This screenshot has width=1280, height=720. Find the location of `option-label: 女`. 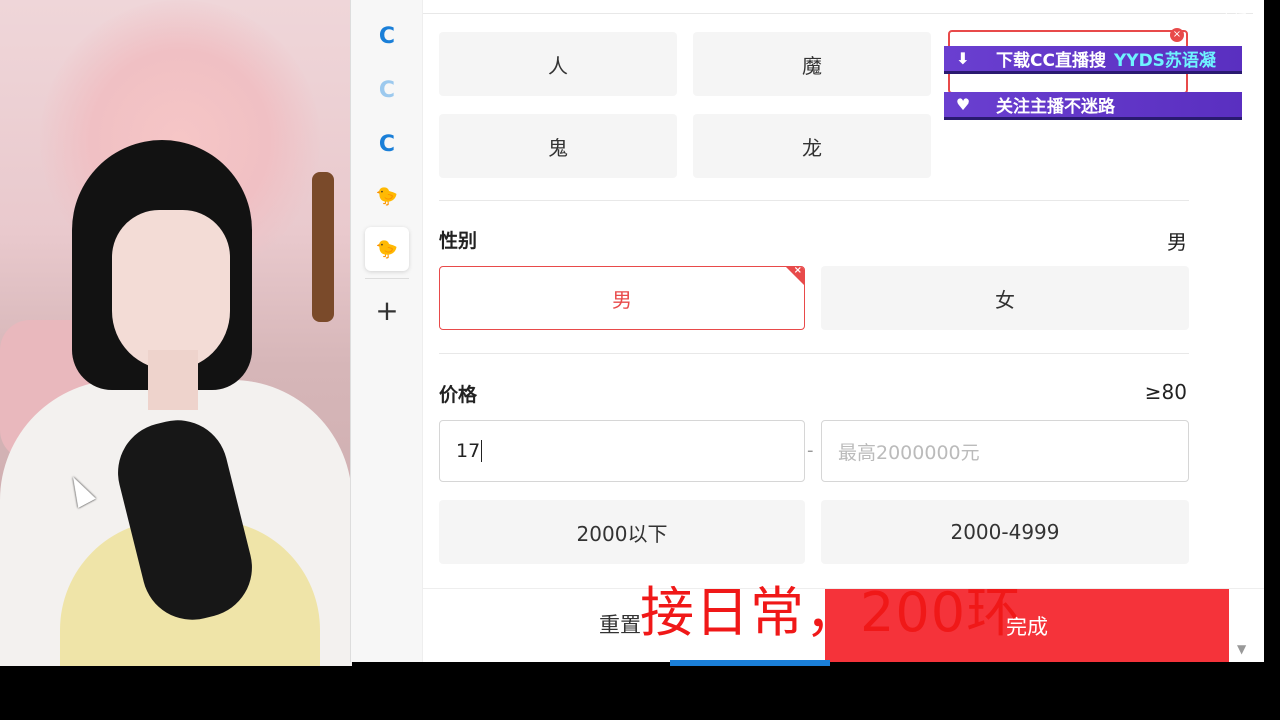

option-label: 女 is located at coordinates (1005, 299).